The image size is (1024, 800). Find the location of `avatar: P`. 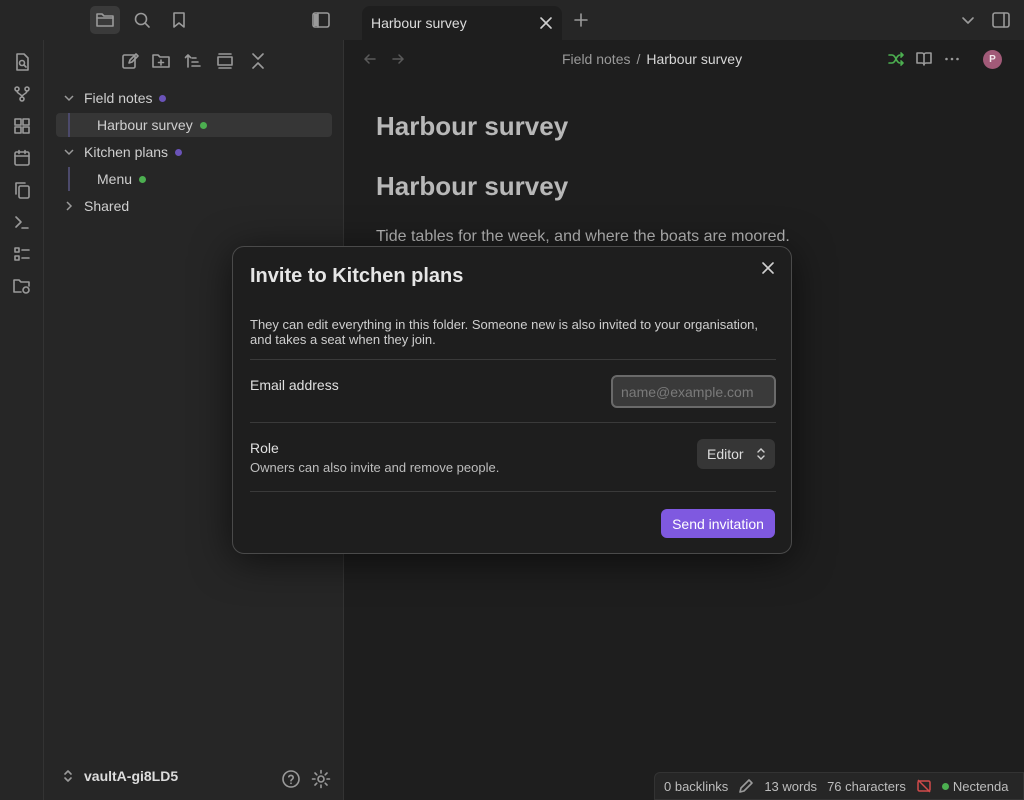

avatar: P is located at coordinates (992, 59).